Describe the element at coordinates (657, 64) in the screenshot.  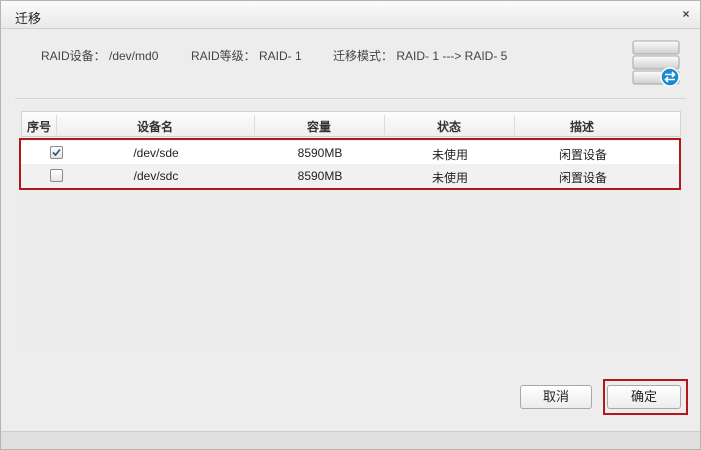
I see `storage-migrate-icon` at that location.